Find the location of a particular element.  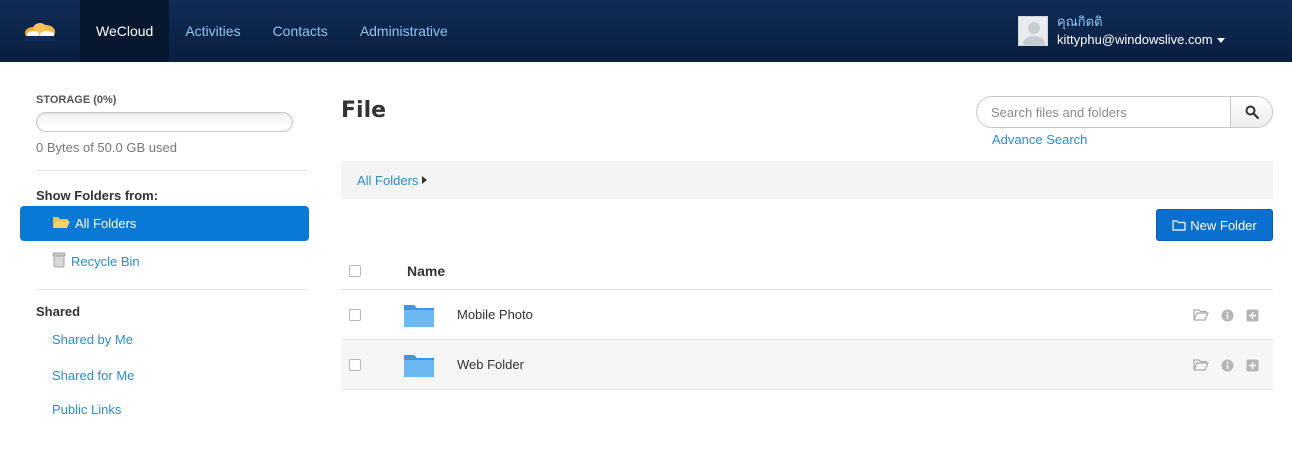

sidebar-item-recycle-bin: Recycle Bin is located at coordinates (164, 261).